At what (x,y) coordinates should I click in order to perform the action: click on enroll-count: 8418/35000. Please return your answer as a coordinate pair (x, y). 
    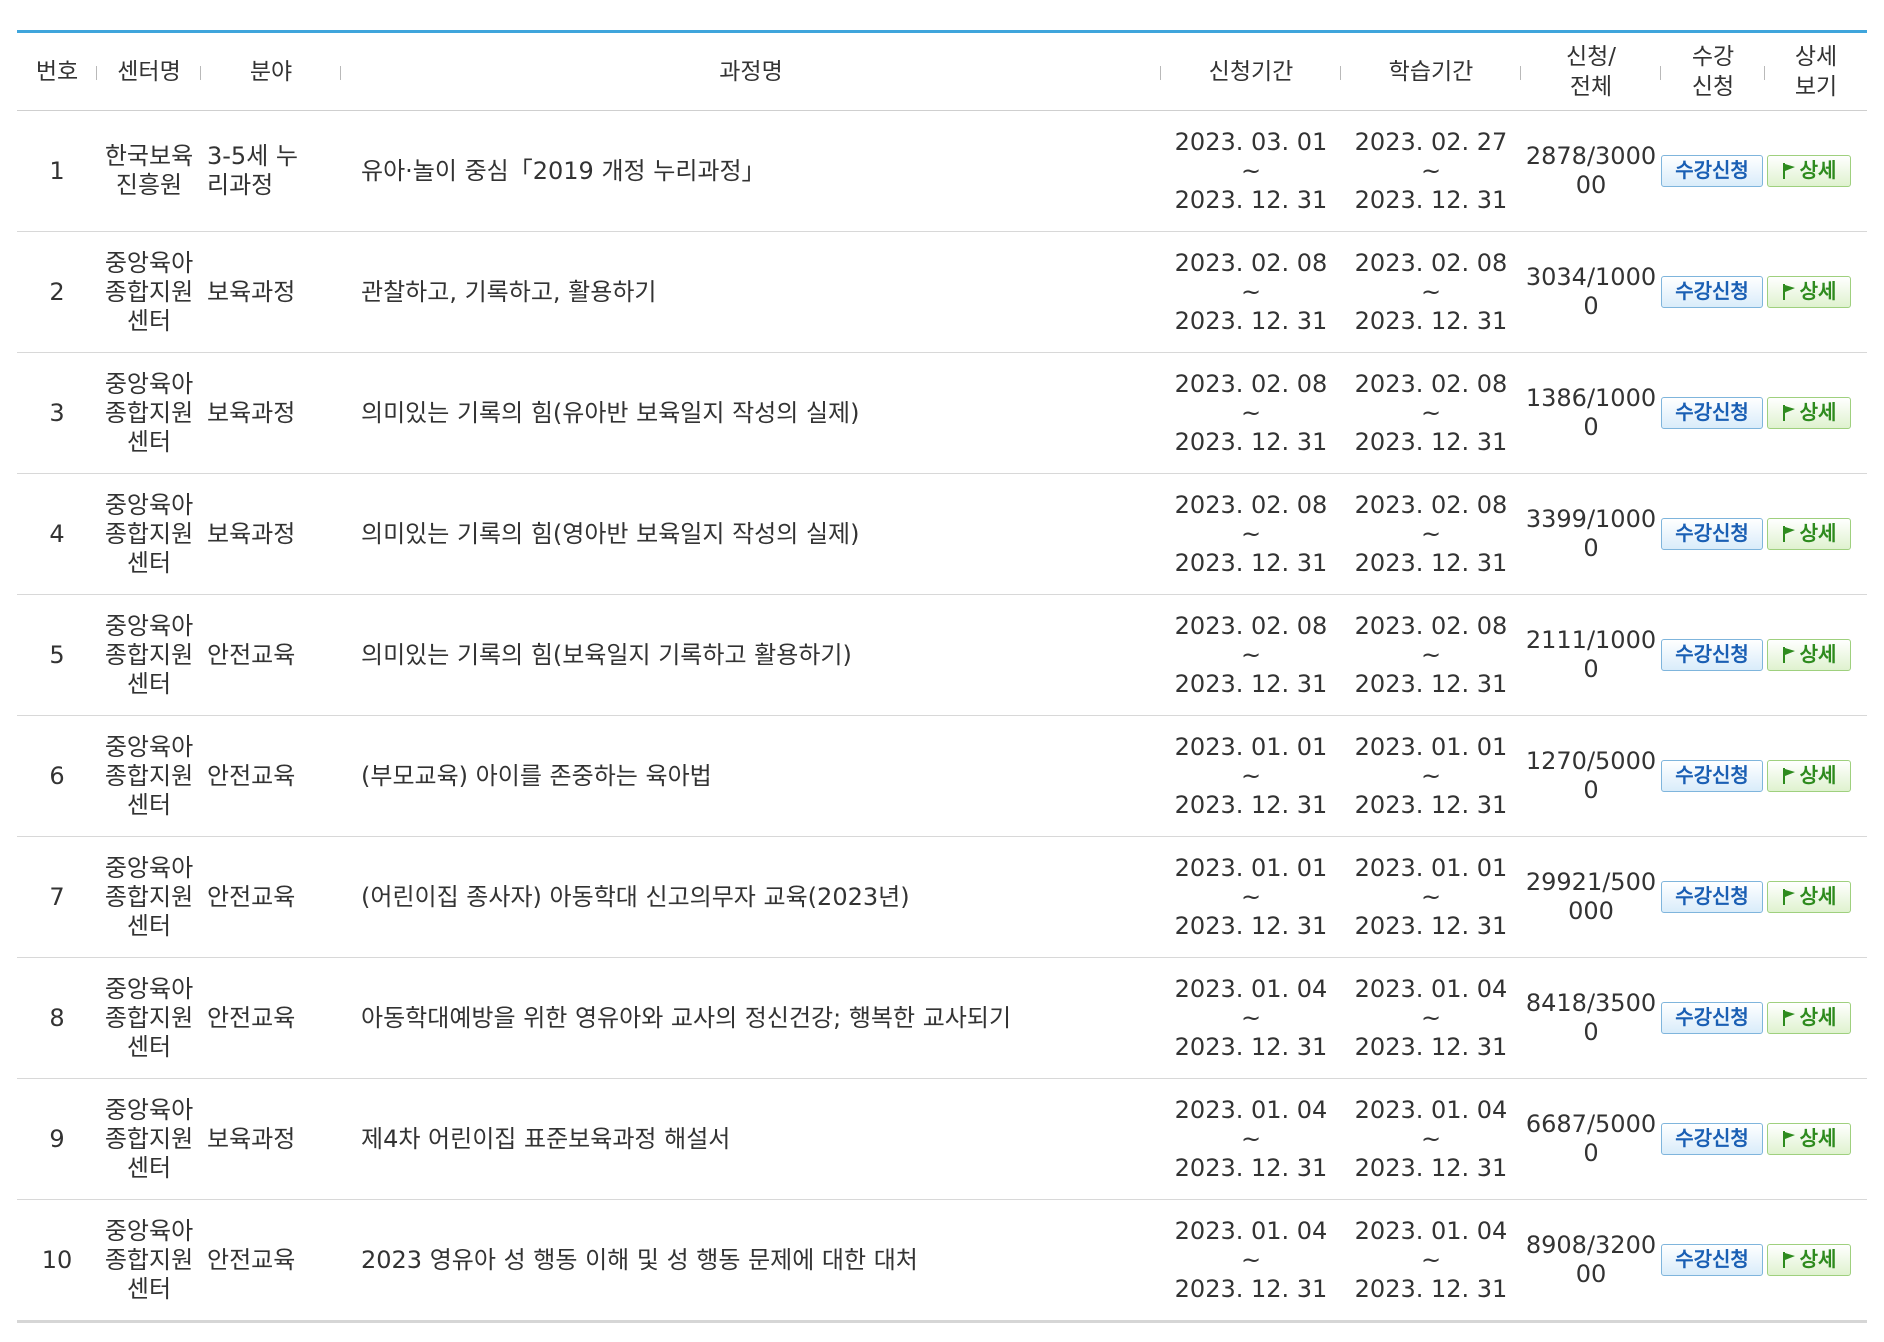
    Looking at the image, I should click on (1591, 1018).